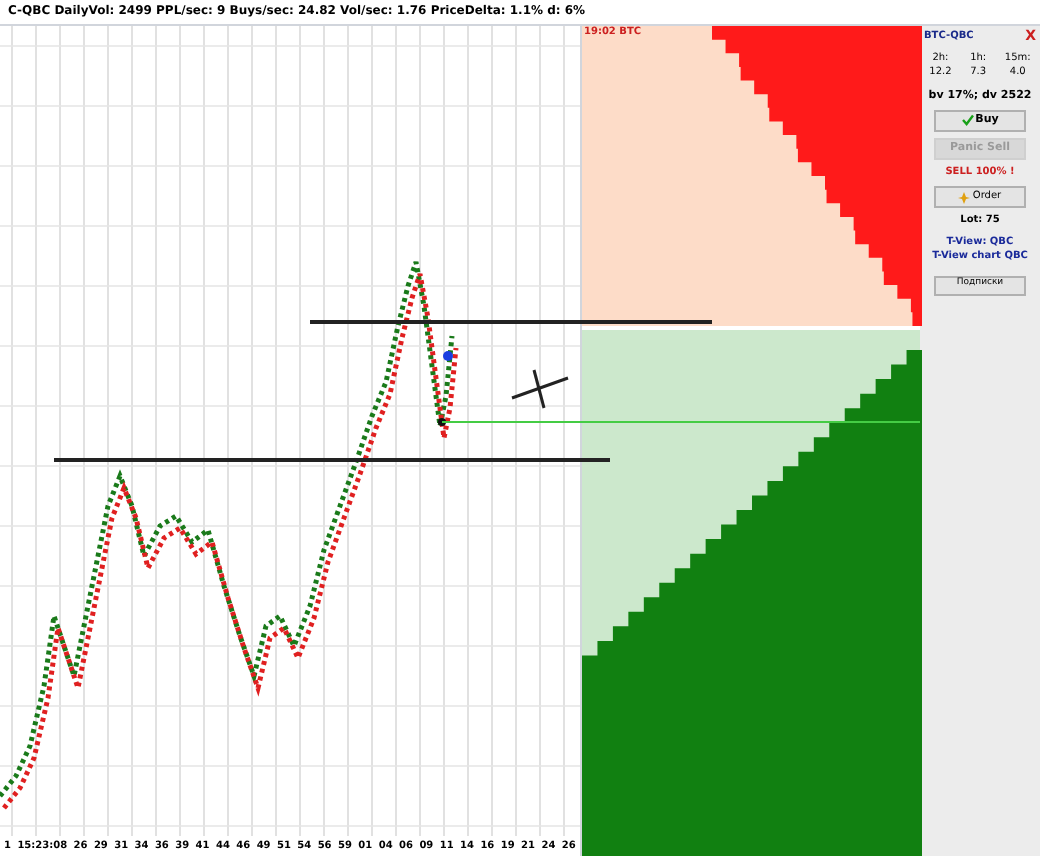 This screenshot has height=856, width=1040. I want to click on current-price-marker, so click(448, 356).